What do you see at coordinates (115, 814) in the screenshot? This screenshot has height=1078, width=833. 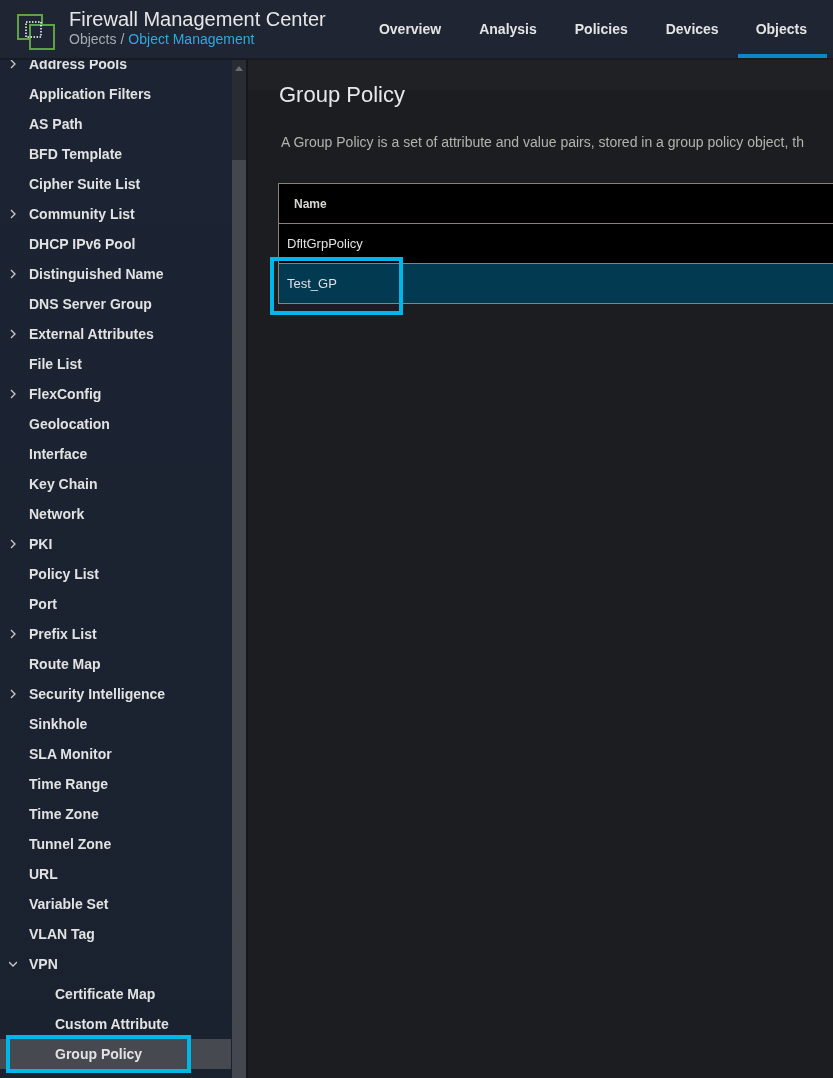 I see `sidebar-item: Time Zone` at bounding box center [115, 814].